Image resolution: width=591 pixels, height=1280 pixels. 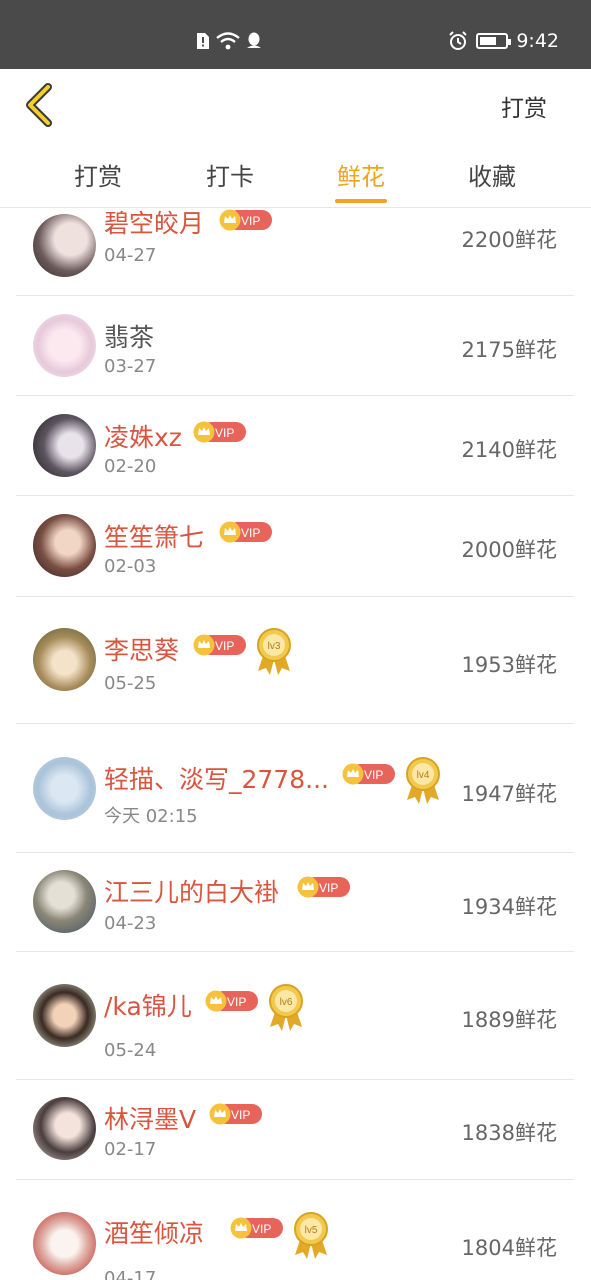 What do you see at coordinates (524, 106) in the screenshot?
I see `reward-button: 打赏` at bounding box center [524, 106].